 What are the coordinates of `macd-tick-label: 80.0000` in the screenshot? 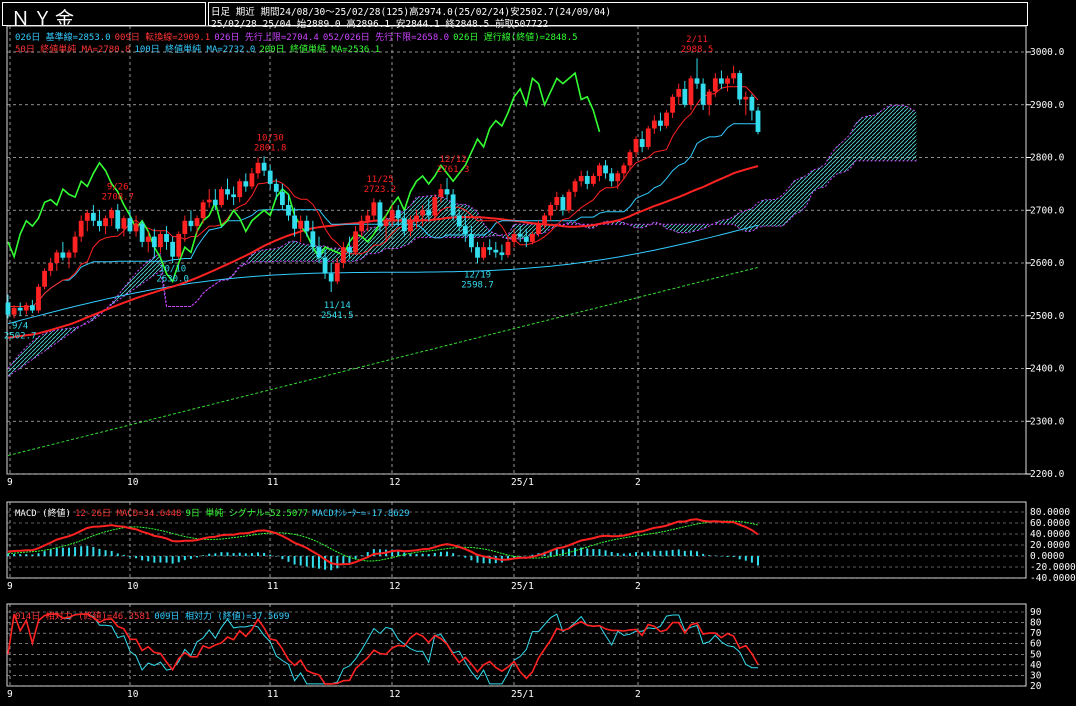 It's located at (1050, 512).